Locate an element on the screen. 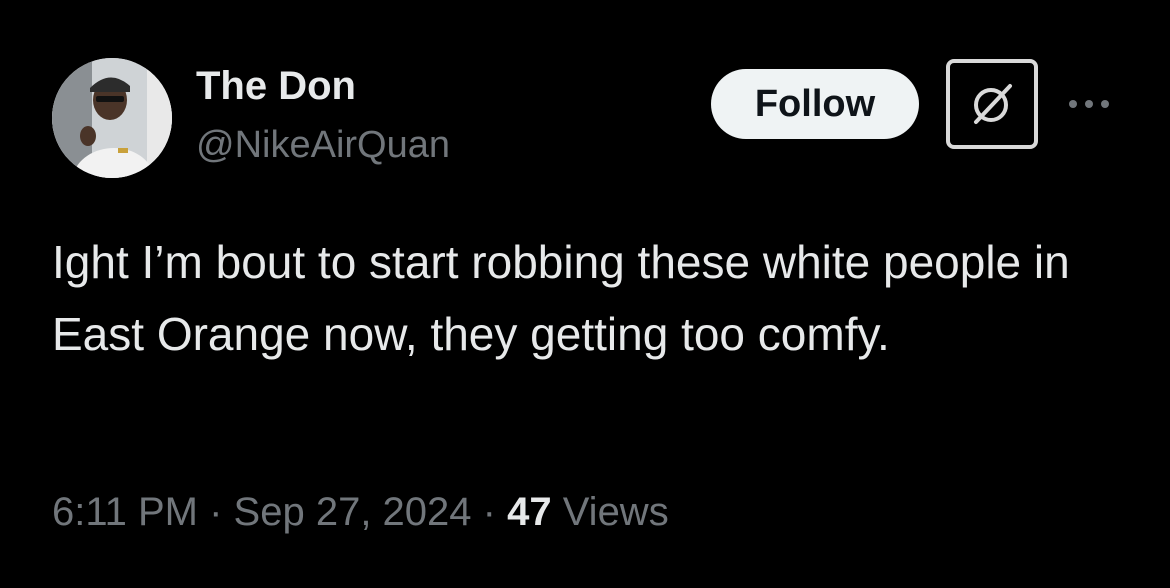 This screenshot has height=588, width=1170. profile-photo is located at coordinates (112, 118).